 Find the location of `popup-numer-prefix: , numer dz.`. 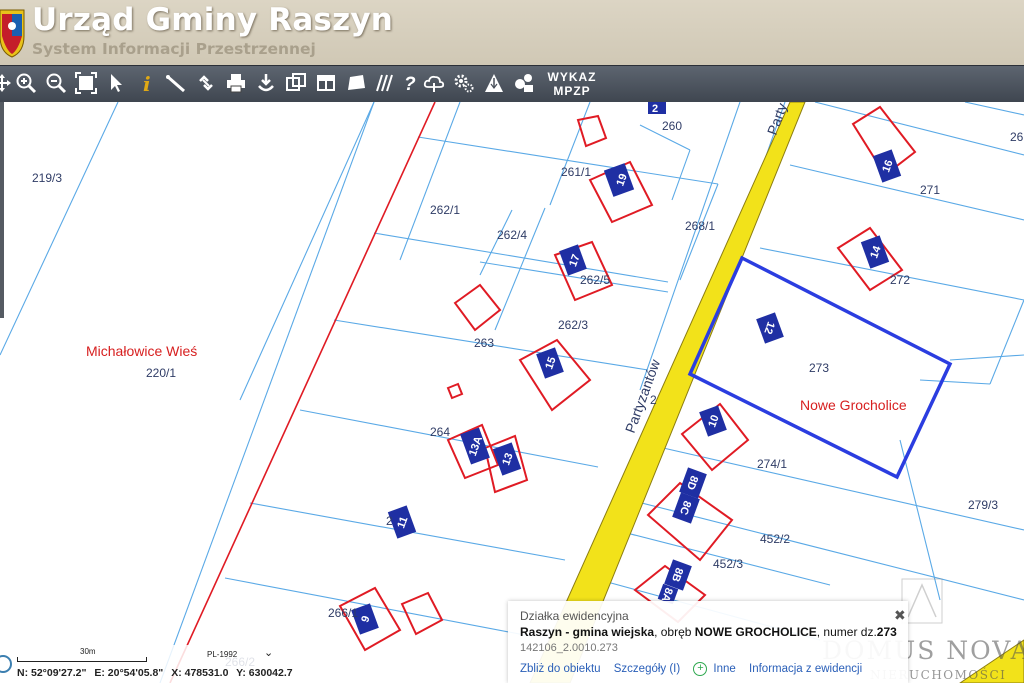

popup-numer-prefix: , numer dz. is located at coordinates (846, 632).